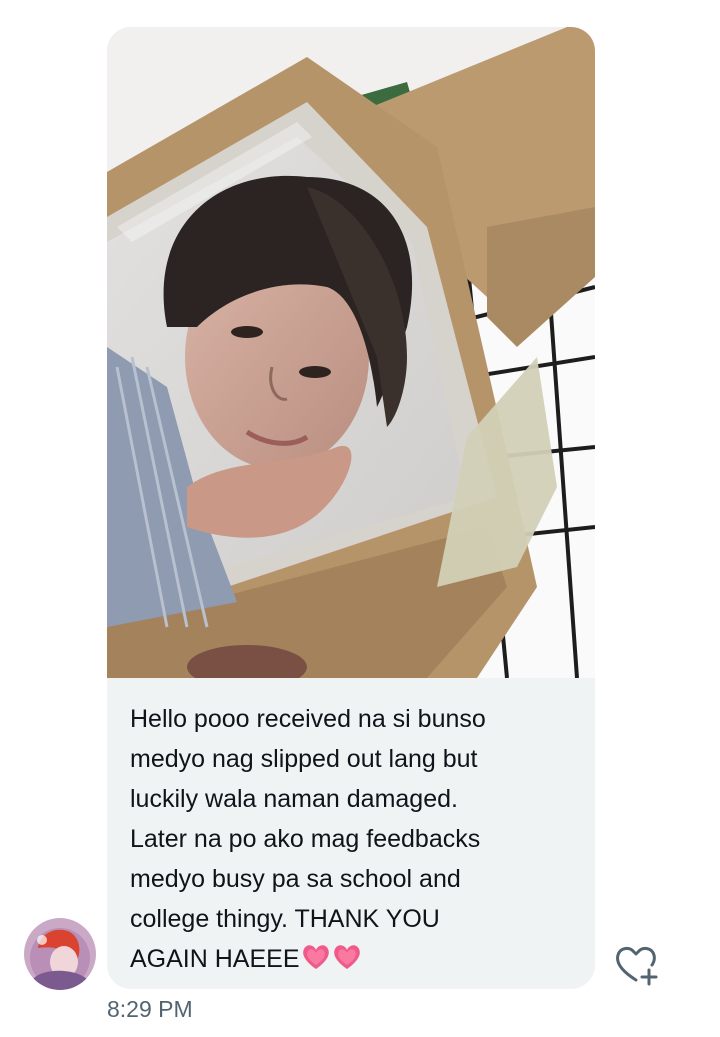 The image size is (720, 1037). I want to click on sender-avatar, so click(60, 954).